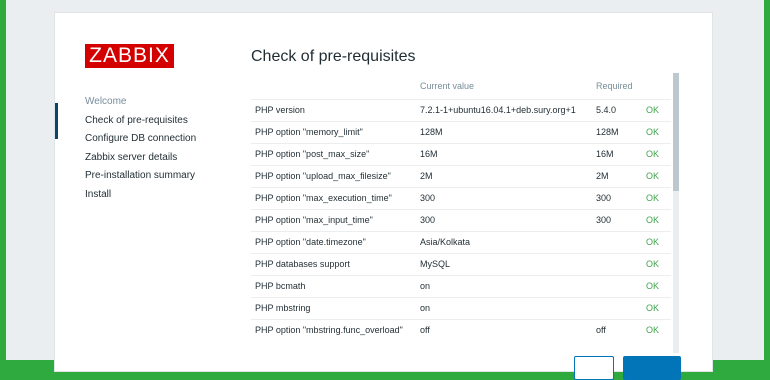 Image resolution: width=770 pixels, height=380 pixels. What do you see at coordinates (335, 307) in the screenshot?
I see `cell-requirement-name: PHP mbstring` at bounding box center [335, 307].